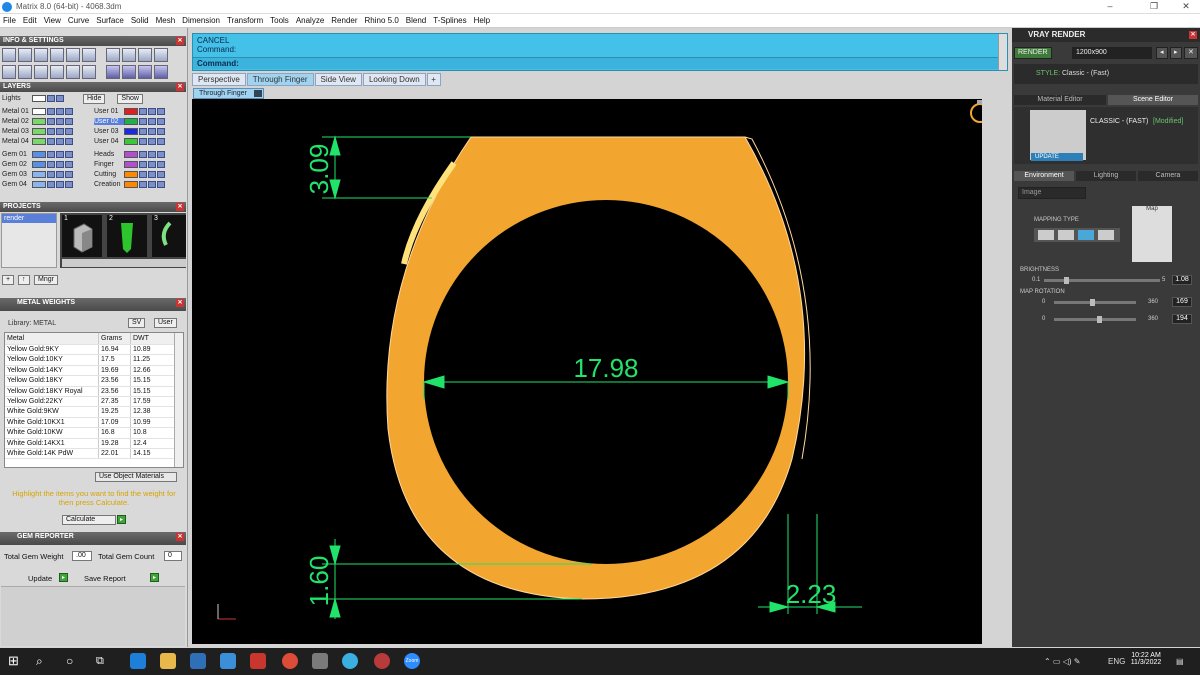 The height and width of the screenshot is (675, 1200). I want to click on project-thumb-3: 3, so click(169, 236).